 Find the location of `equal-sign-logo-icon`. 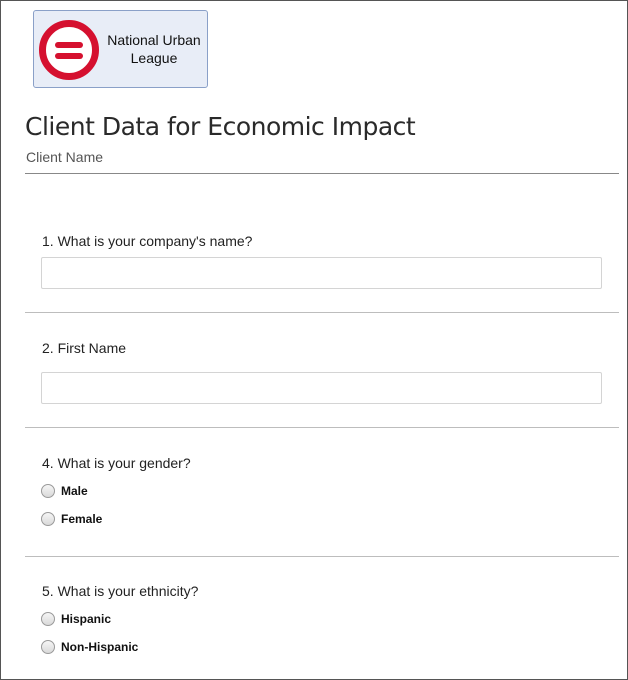

equal-sign-logo-icon is located at coordinates (69, 50).